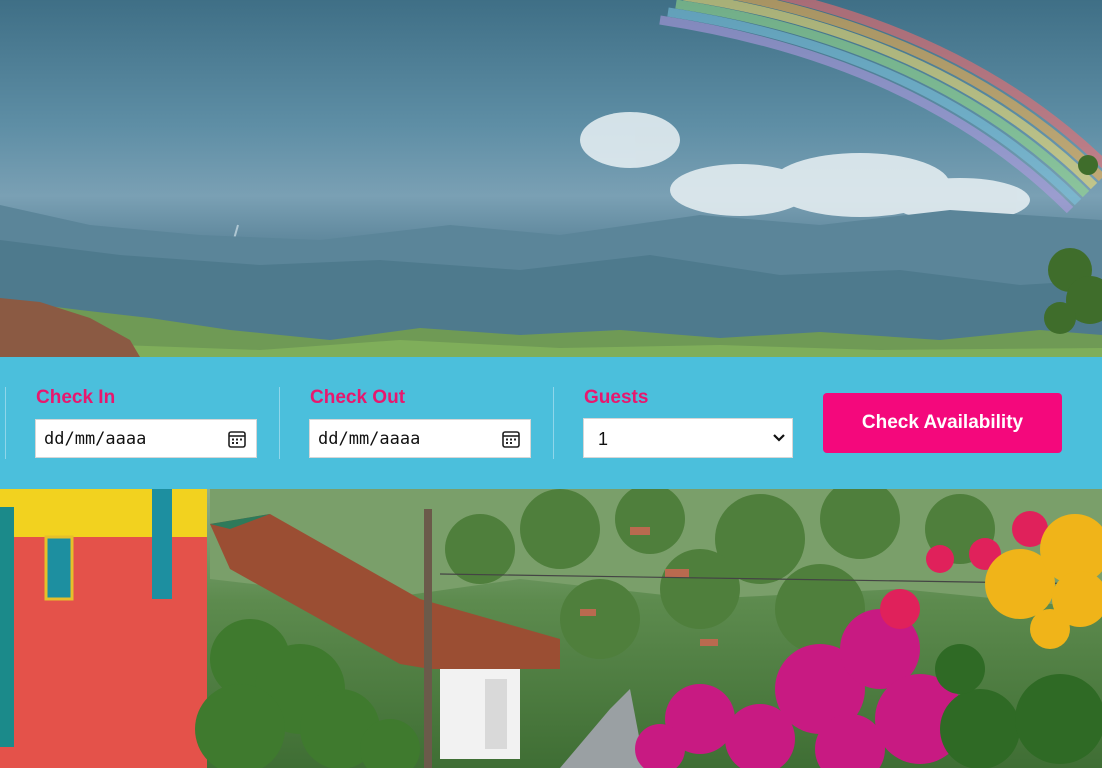 The width and height of the screenshot is (1102, 768). I want to click on check-out-label: Check Out, so click(358, 397).